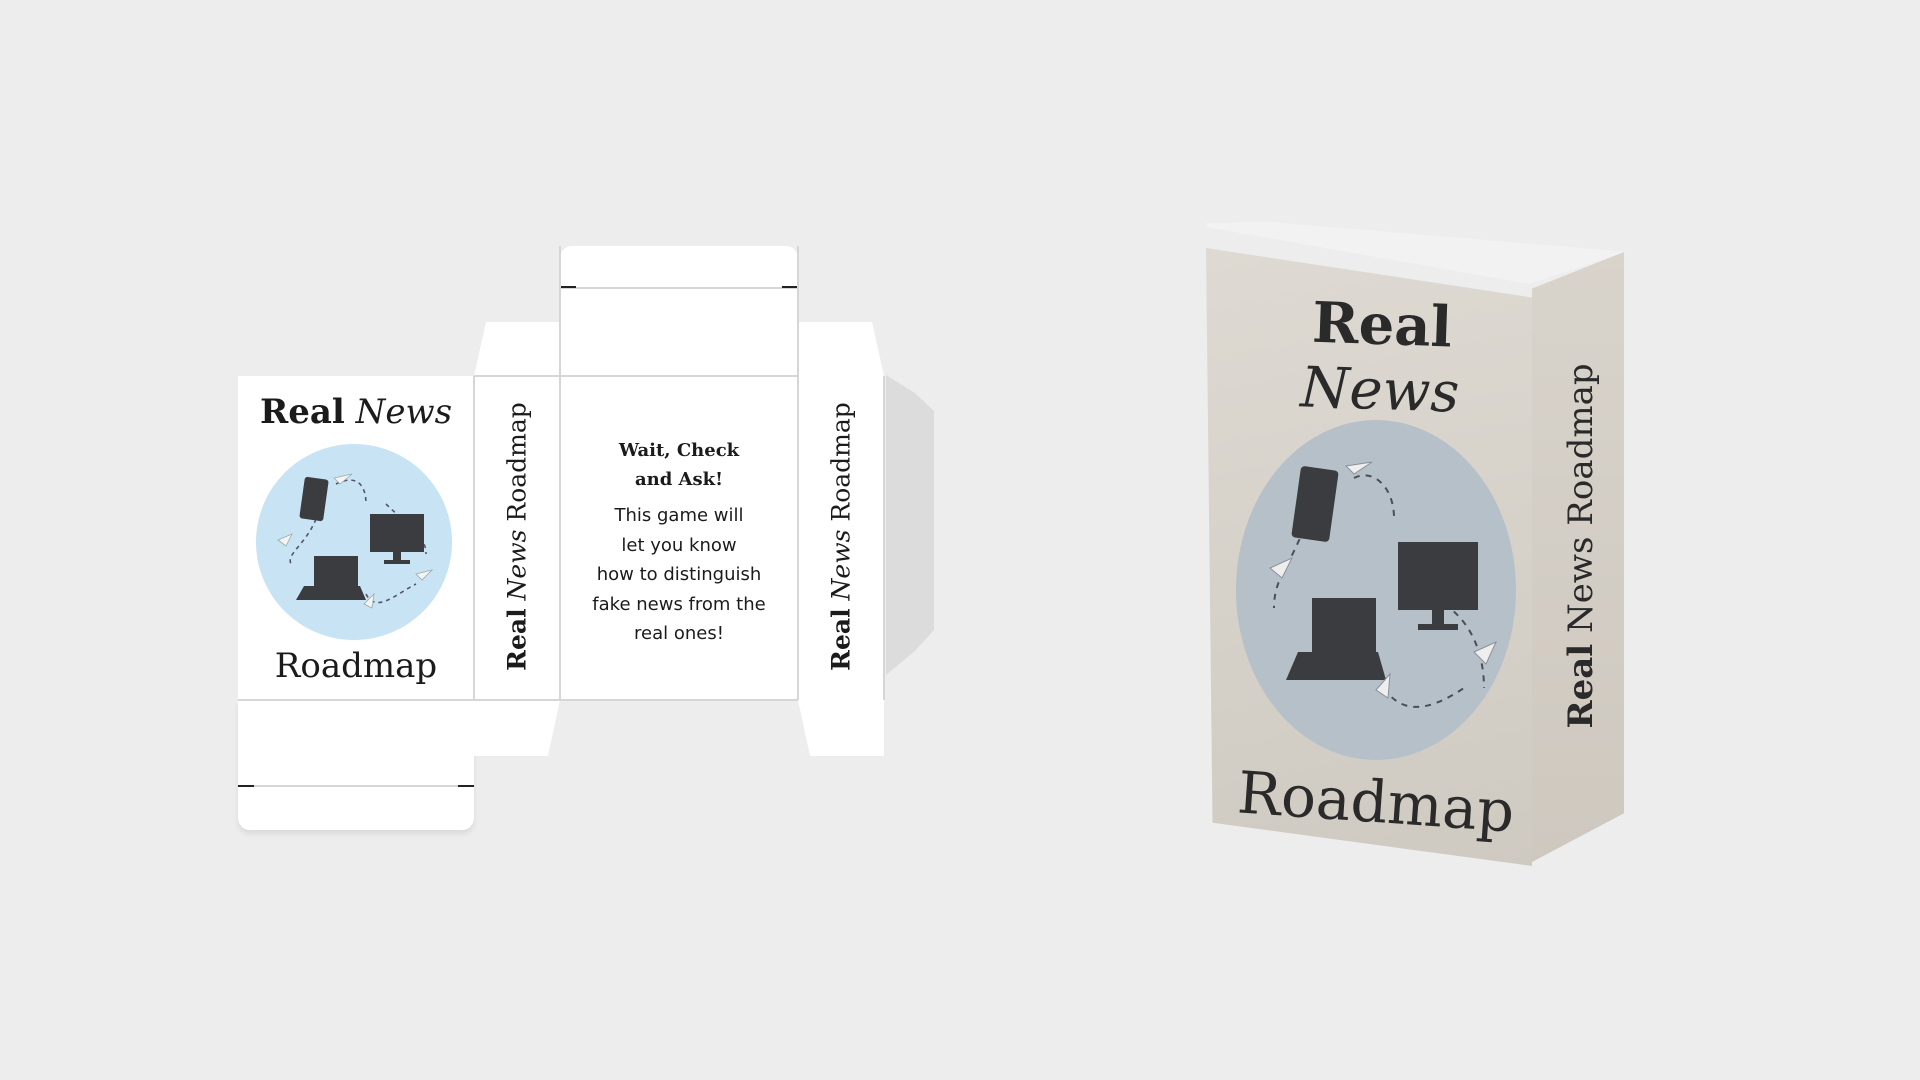 The height and width of the screenshot is (1080, 1920). Describe the element at coordinates (1581, 686) in the screenshot. I see `box-side-real: Real` at that location.